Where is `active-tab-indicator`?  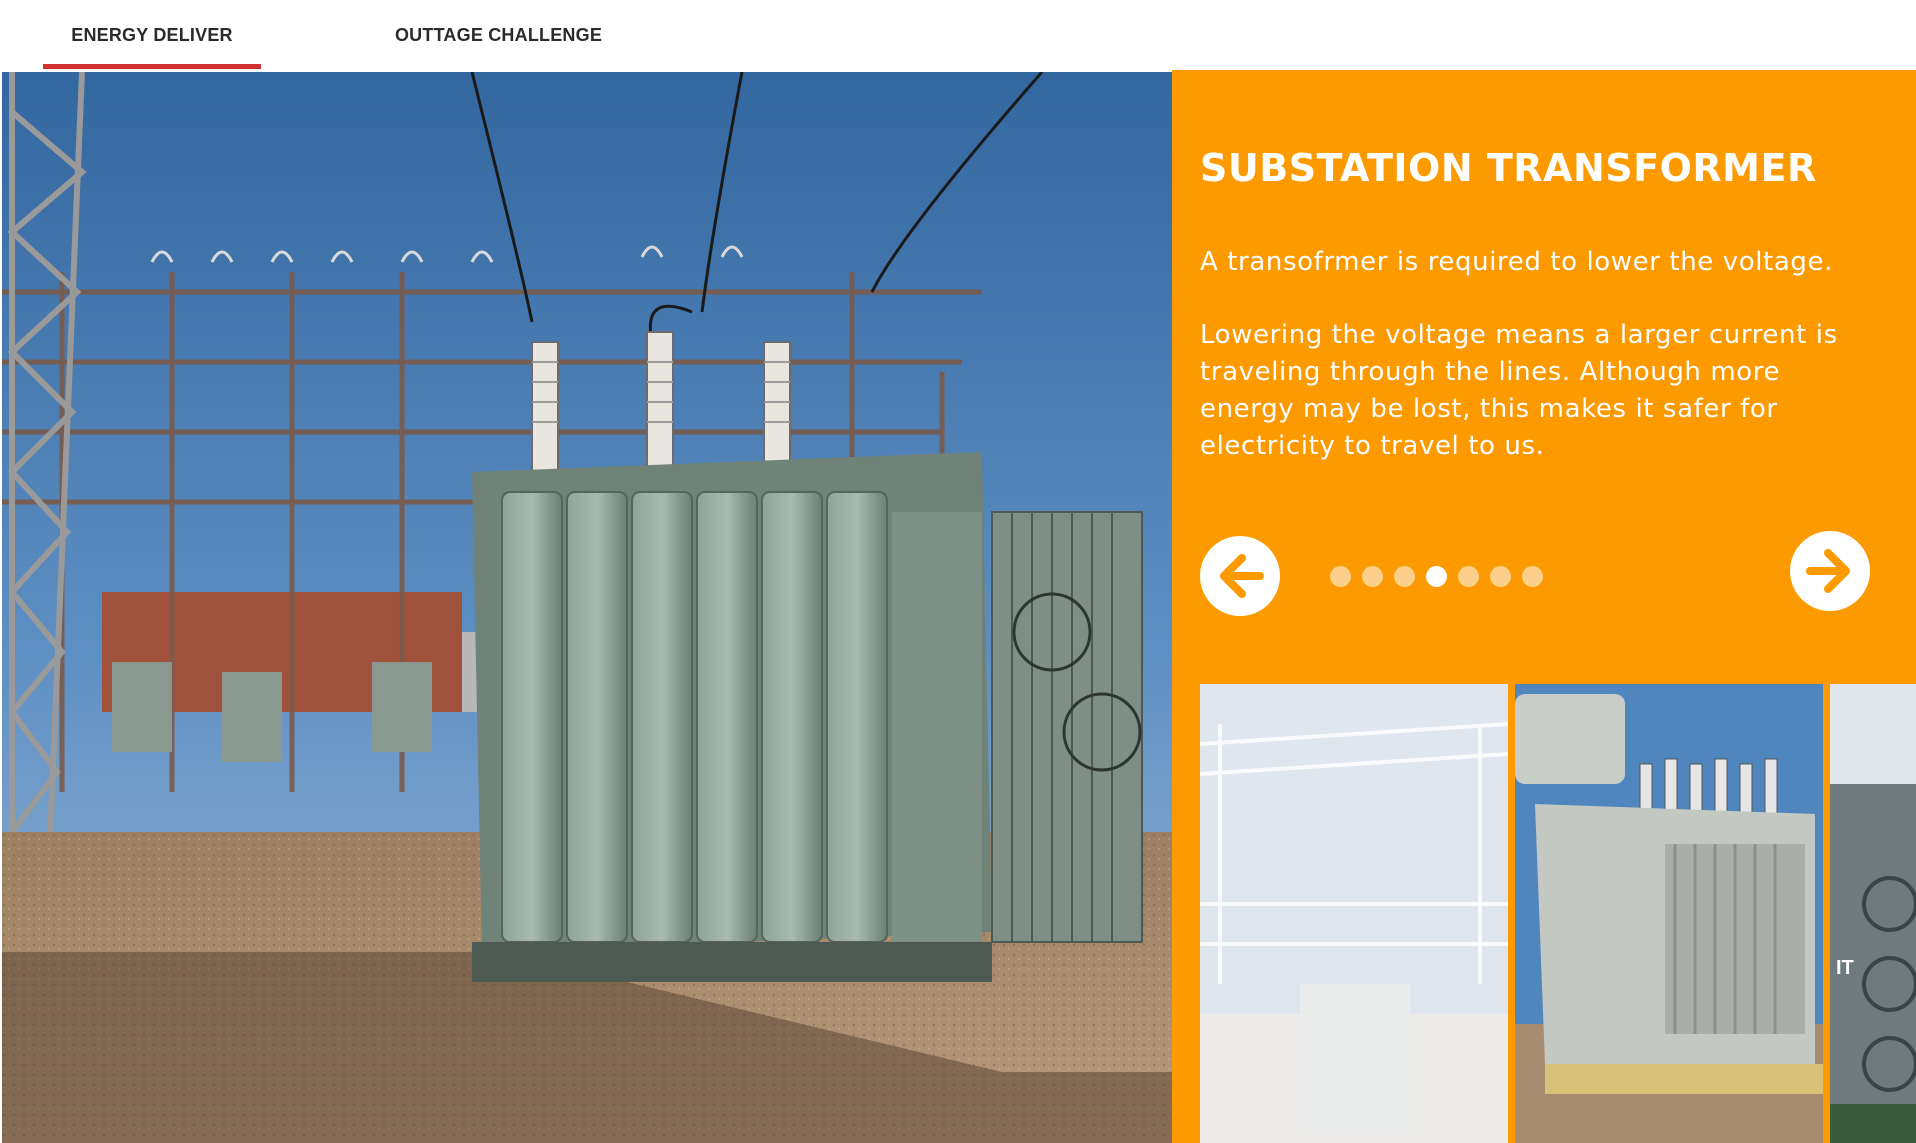
active-tab-indicator is located at coordinates (152, 66).